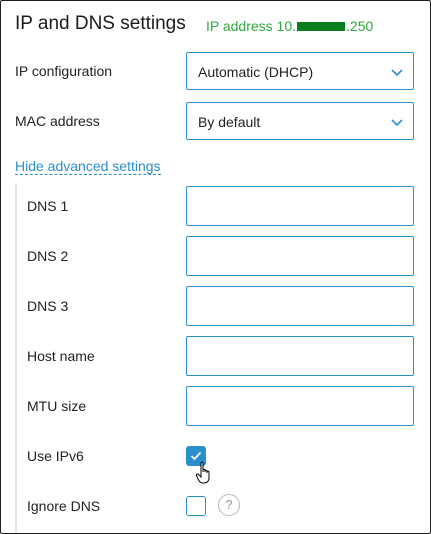 The height and width of the screenshot is (534, 431). I want to click on mac-address-label: MAC address, so click(57, 121).